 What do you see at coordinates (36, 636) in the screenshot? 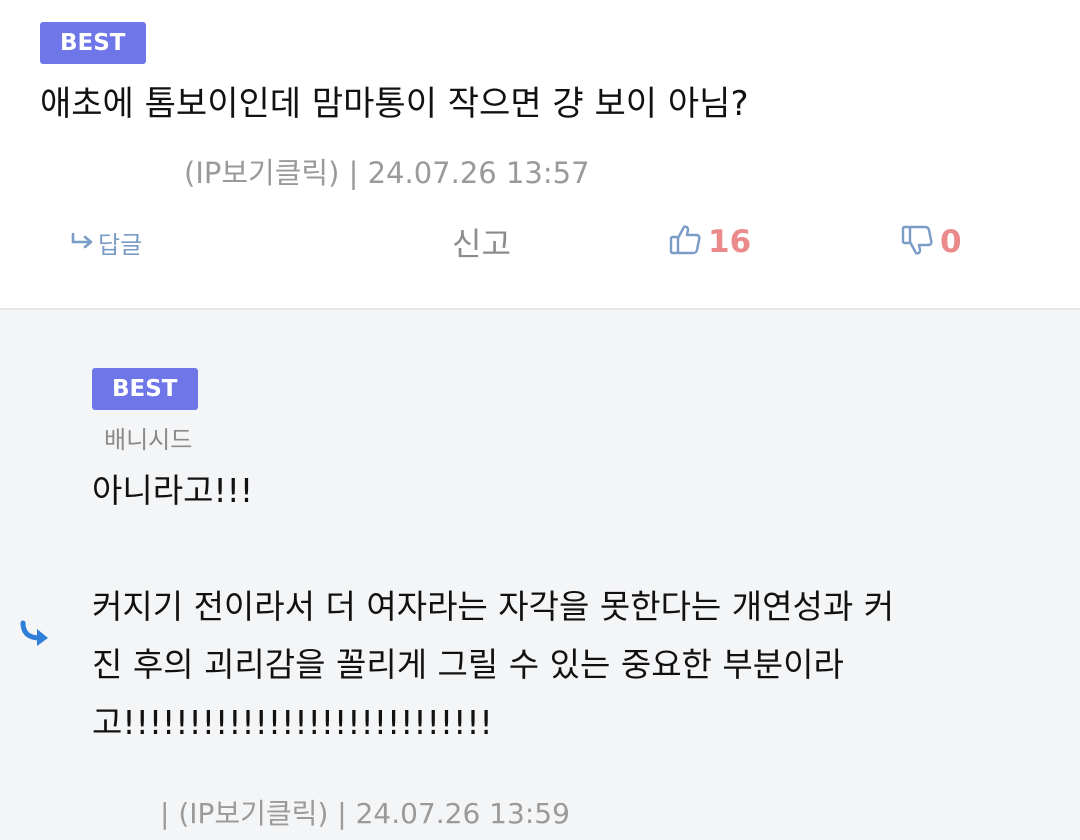
I see `reply-indicator-icon` at bounding box center [36, 636].